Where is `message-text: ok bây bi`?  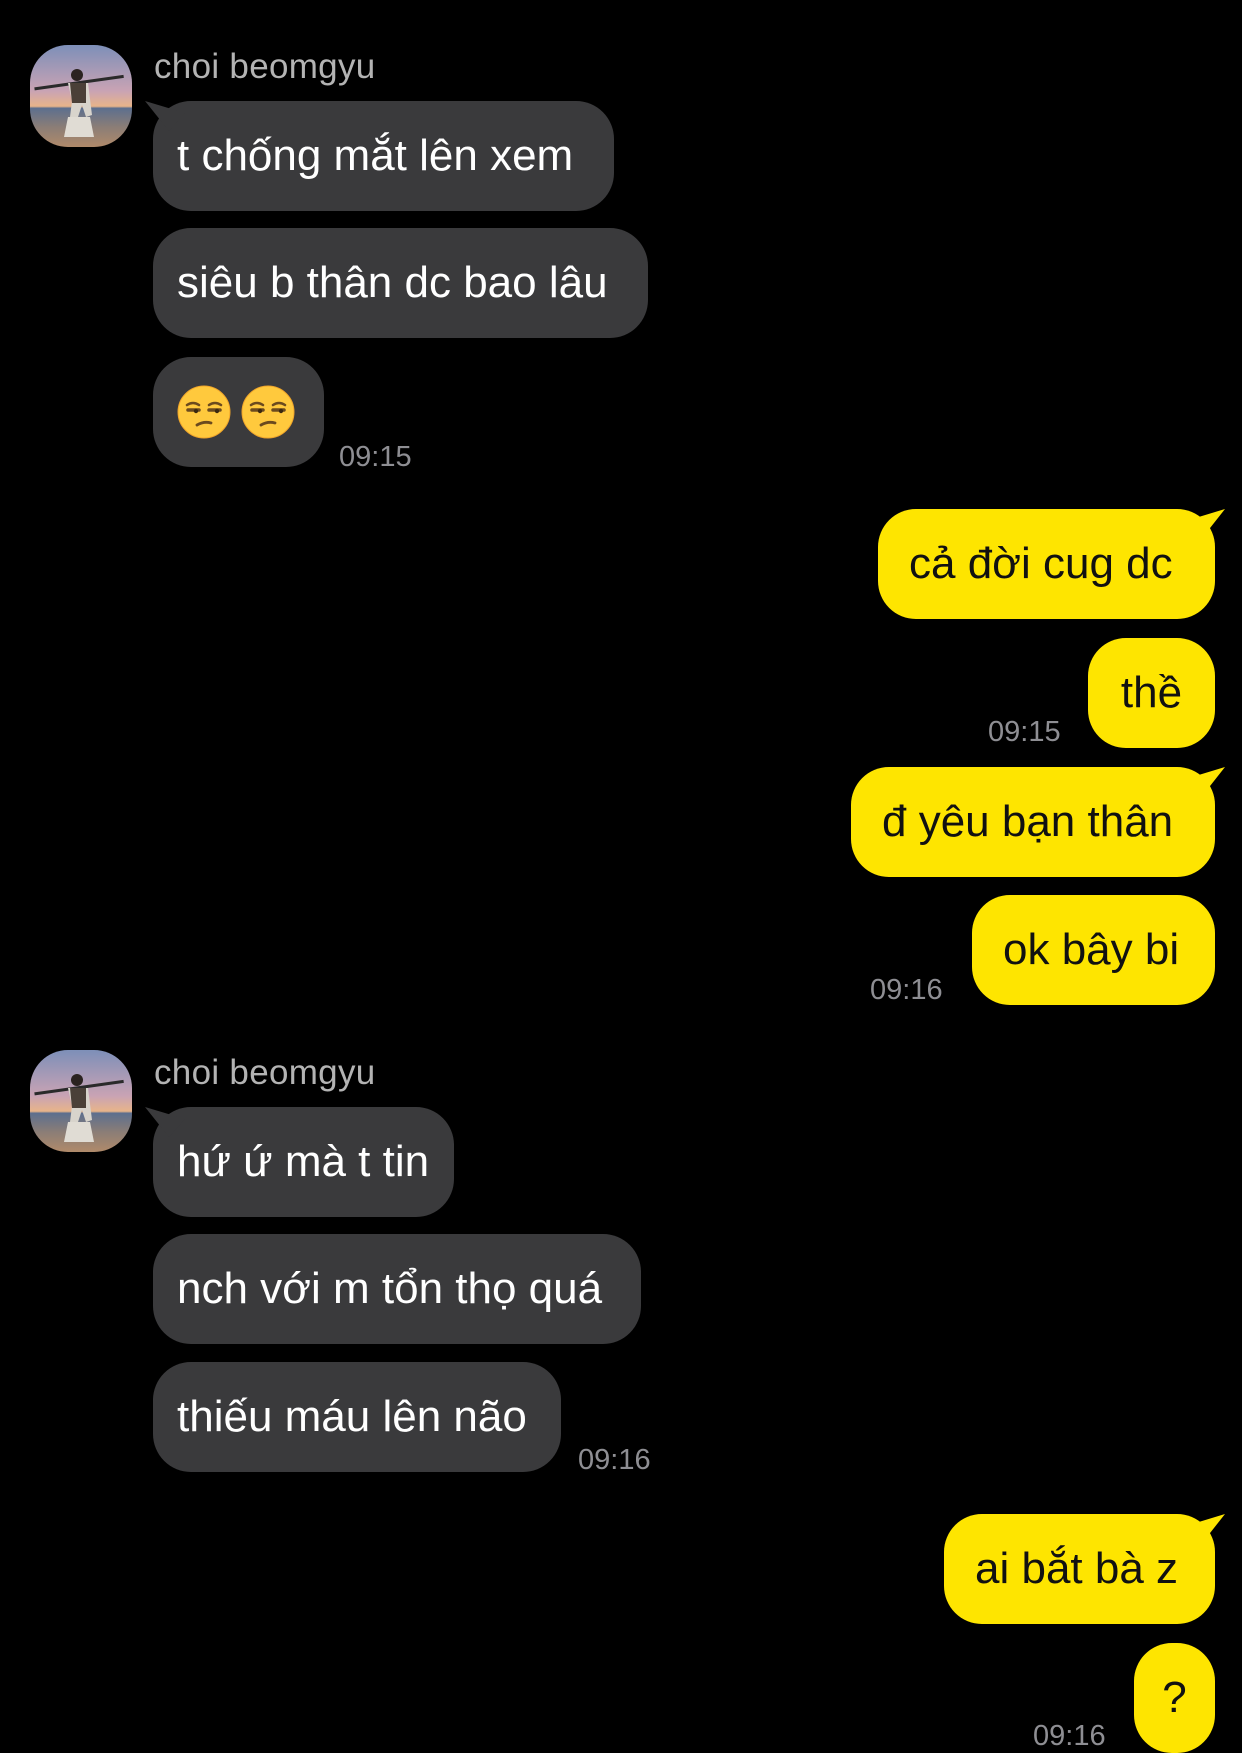 message-text: ok bây bi is located at coordinates (1091, 949).